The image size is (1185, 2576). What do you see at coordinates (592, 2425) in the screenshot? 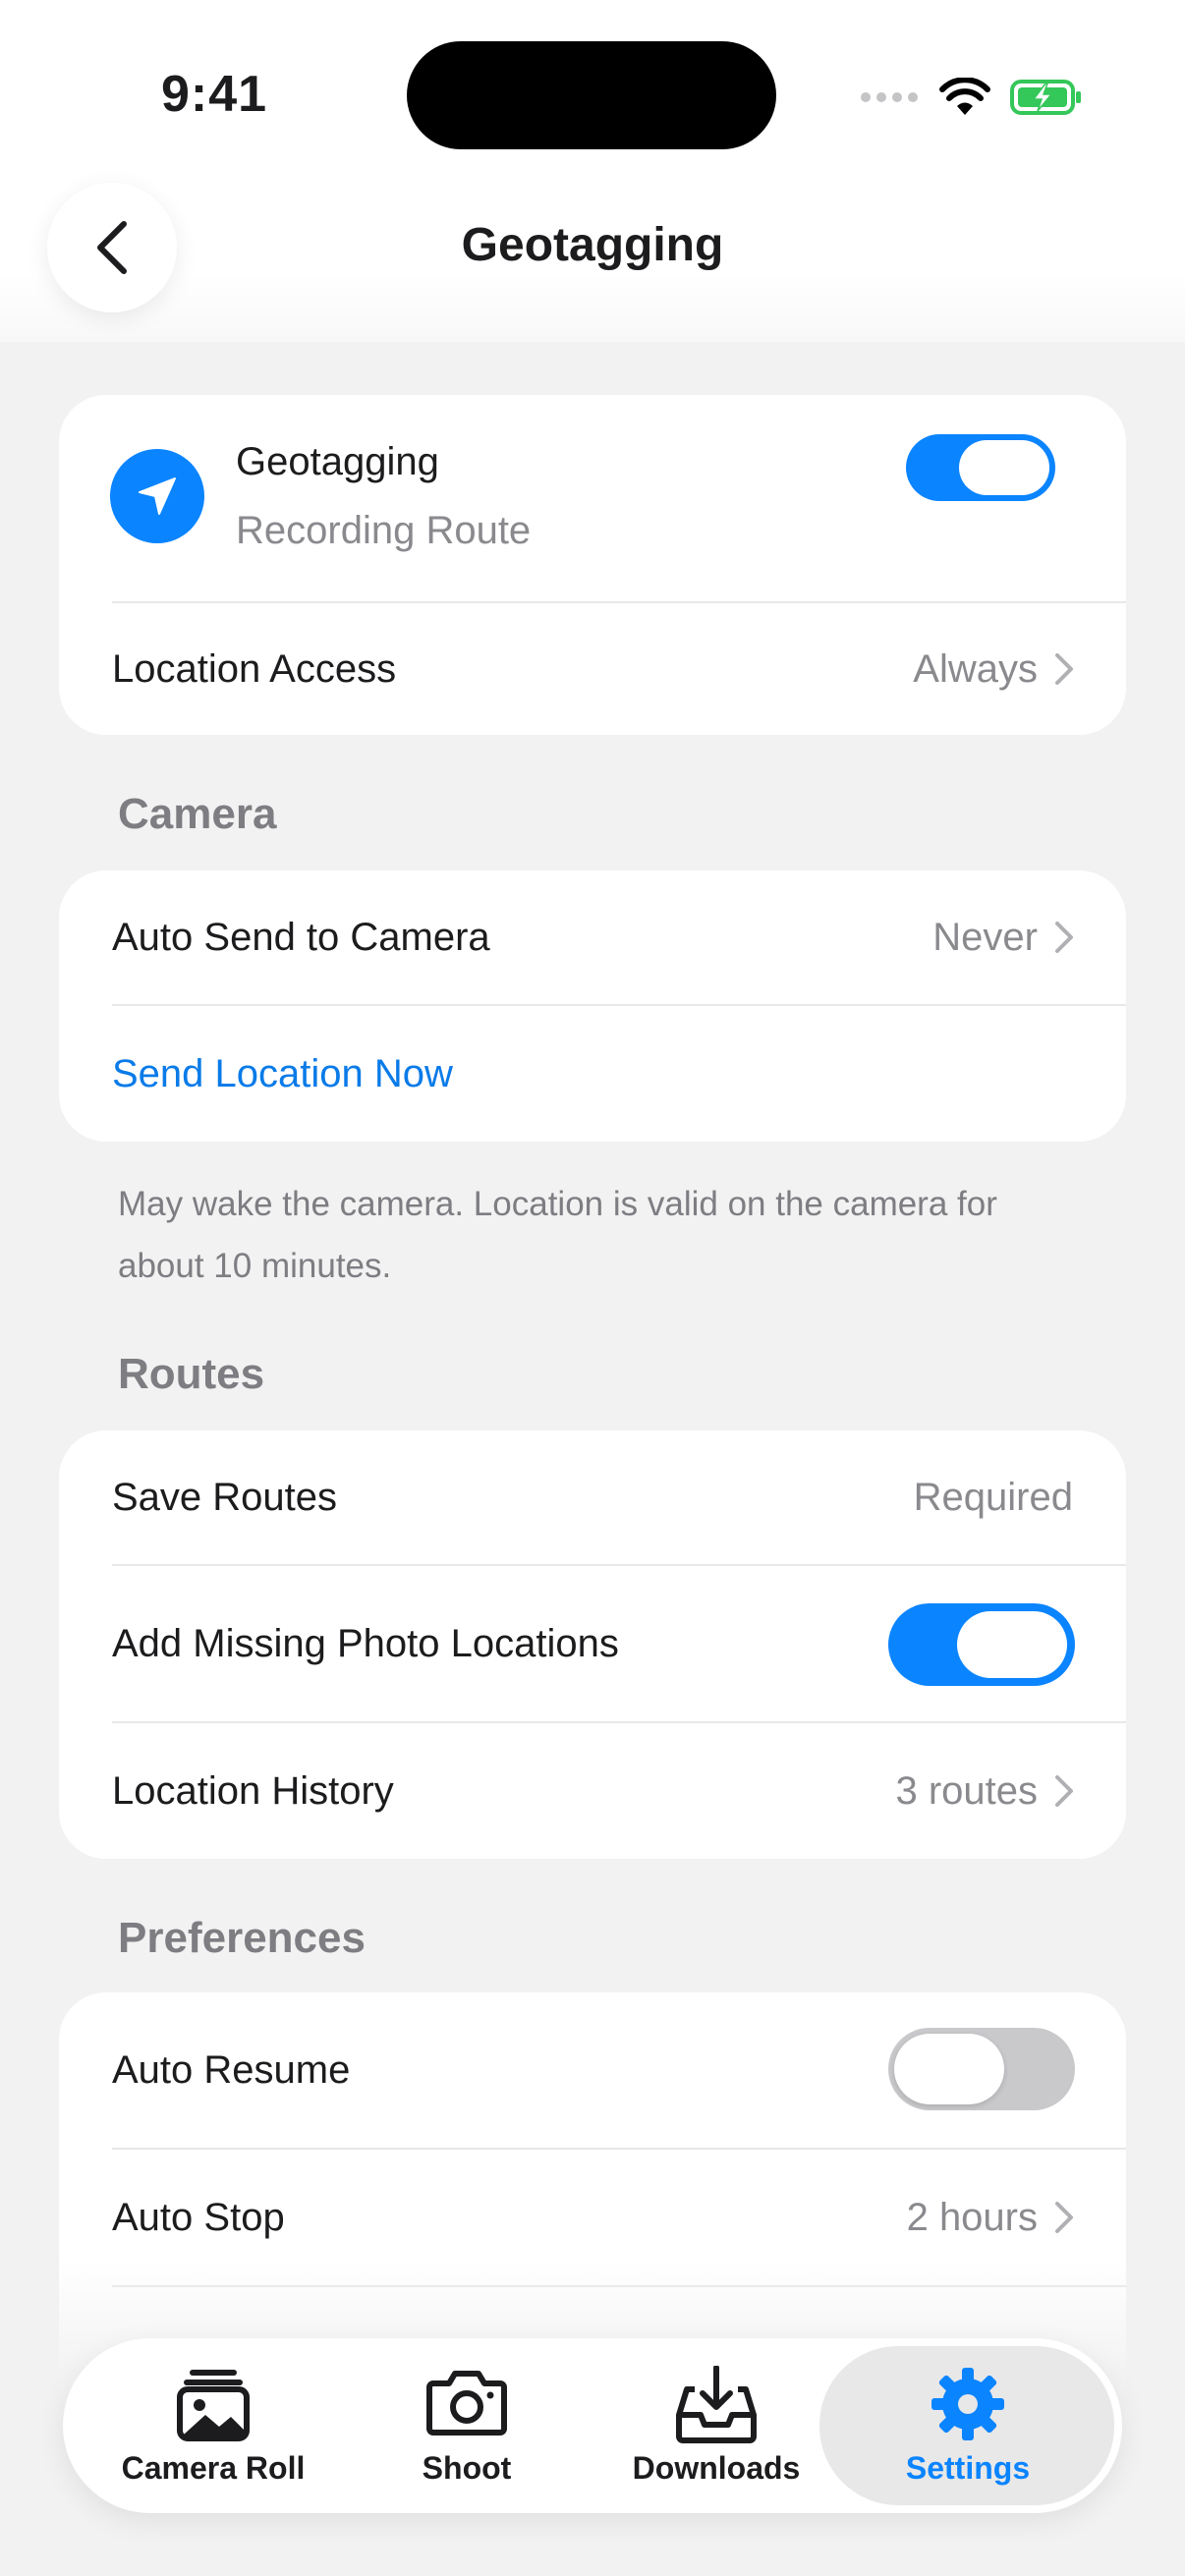
I see `tab-bar: Camera Roll Shoot Downloads Settings` at bounding box center [592, 2425].